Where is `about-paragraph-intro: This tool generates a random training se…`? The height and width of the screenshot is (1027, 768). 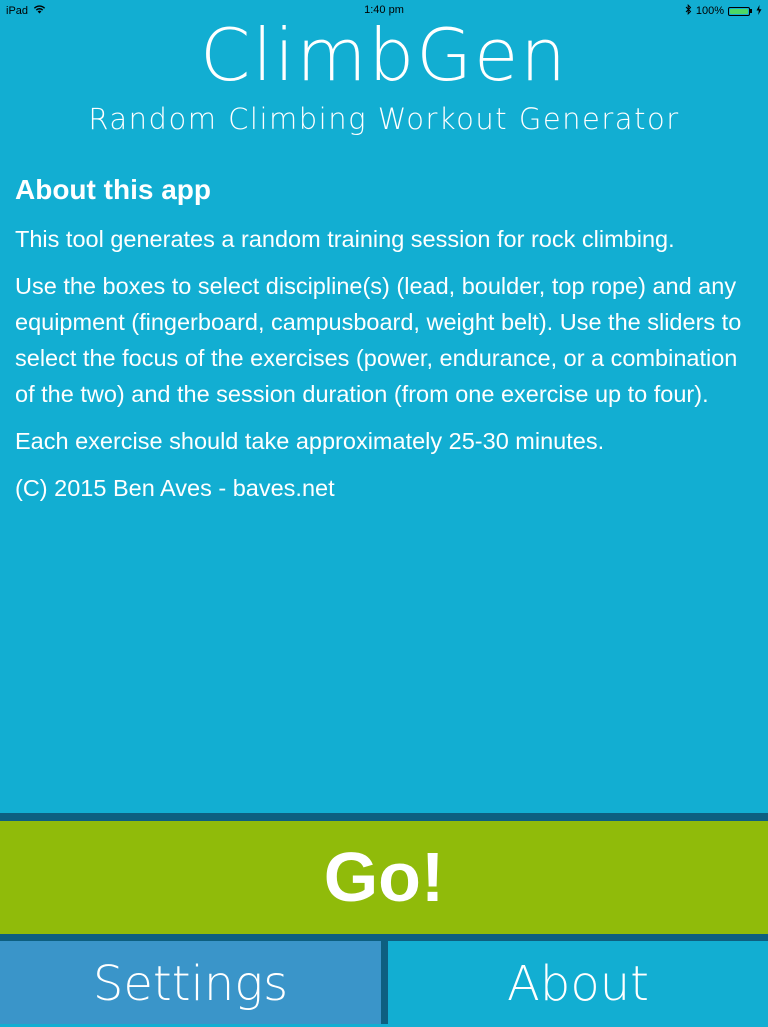
about-paragraph-intro: This tool generates a random training se… is located at coordinates (345, 239).